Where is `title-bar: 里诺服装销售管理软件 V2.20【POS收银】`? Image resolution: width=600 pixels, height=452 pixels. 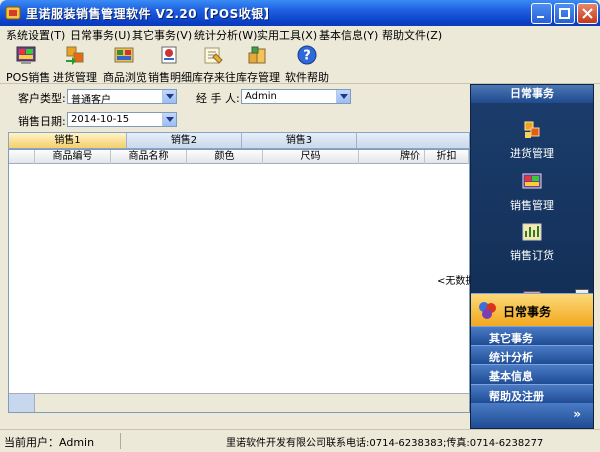
title-bar: 里诺服装销售管理软件 V2.20【POS收银】 is located at coordinates (300, 13).